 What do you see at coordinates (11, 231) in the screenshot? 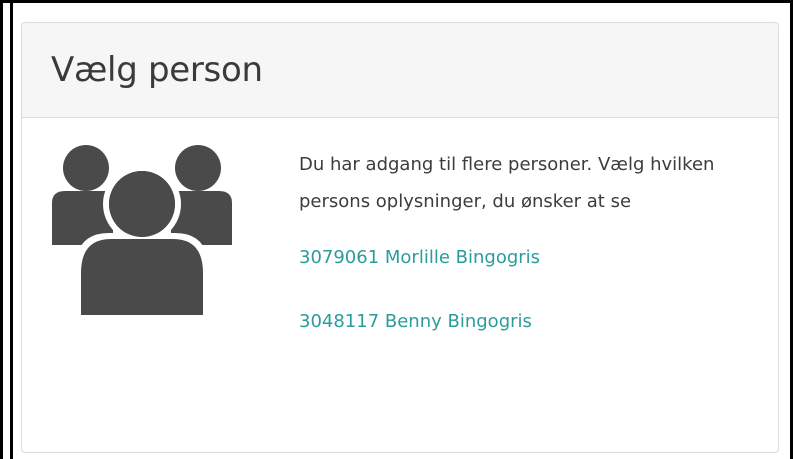
I see `left-divider` at bounding box center [11, 231].